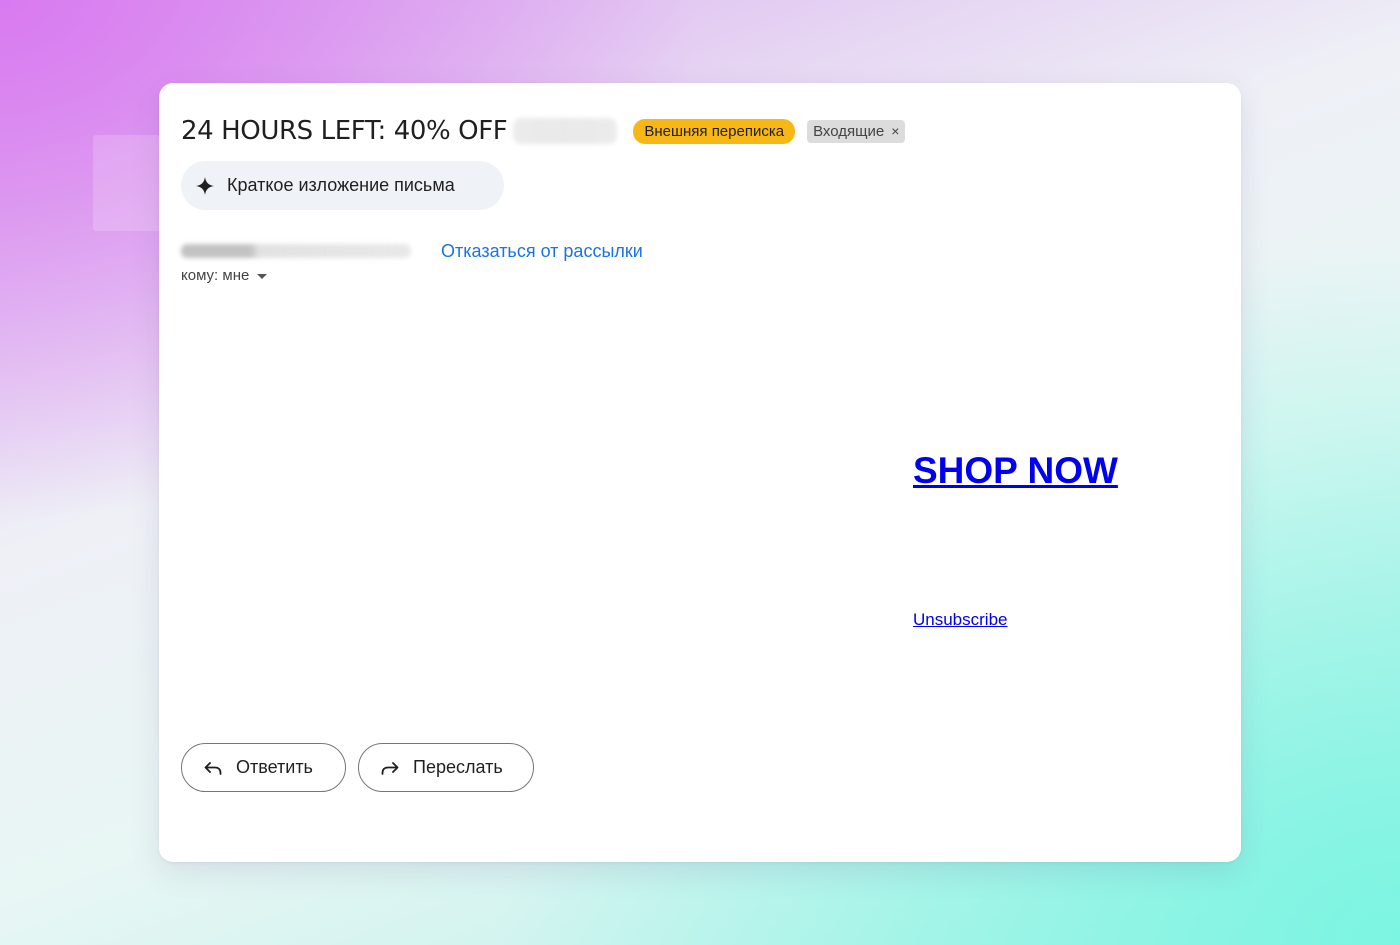 This screenshot has width=1400, height=945. Describe the element at coordinates (390, 768) in the screenshot. I see `forward-arrow-icon` at that location.